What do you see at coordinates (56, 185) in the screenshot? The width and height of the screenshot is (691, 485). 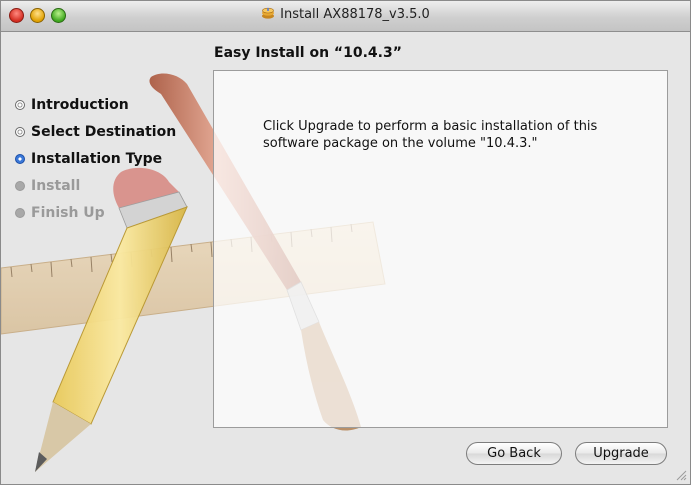 I see `step-label: Install` at bounding box center [56, 185].